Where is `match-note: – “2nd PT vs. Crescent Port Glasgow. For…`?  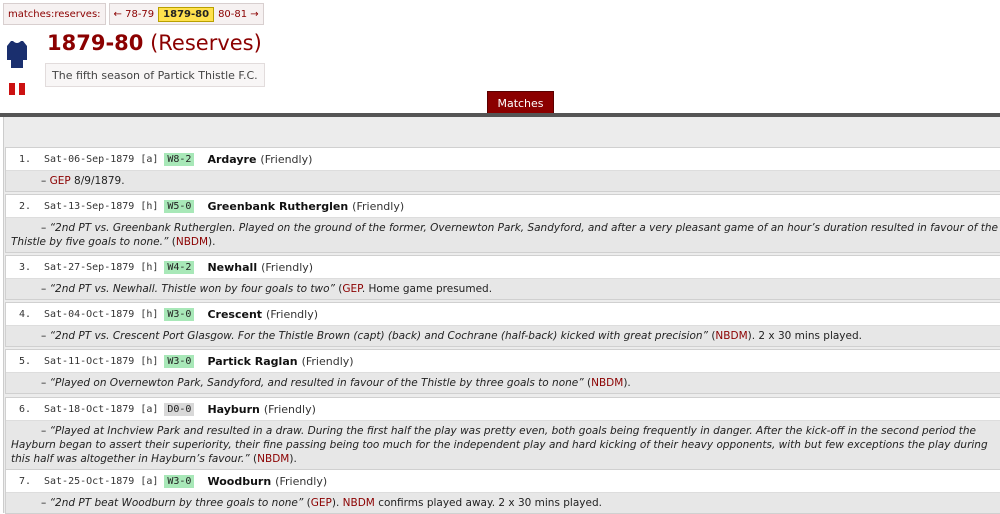
match-note: – “2nd PT vs. Crescent Port Glasgow. For… is located at coordinates (451, 336).